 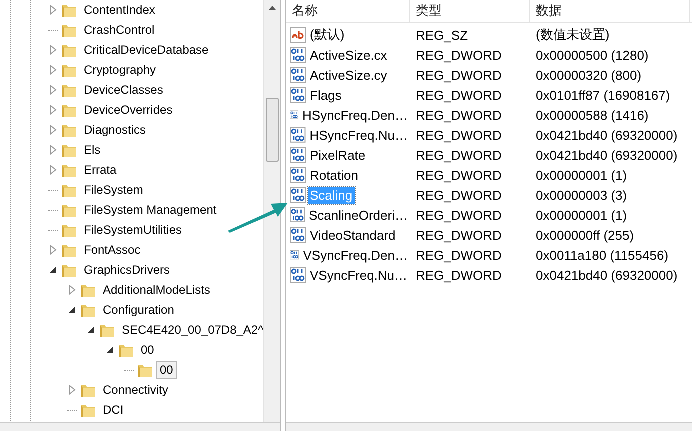 I want to click on column-header: 名称, so click(x=348, y=11).